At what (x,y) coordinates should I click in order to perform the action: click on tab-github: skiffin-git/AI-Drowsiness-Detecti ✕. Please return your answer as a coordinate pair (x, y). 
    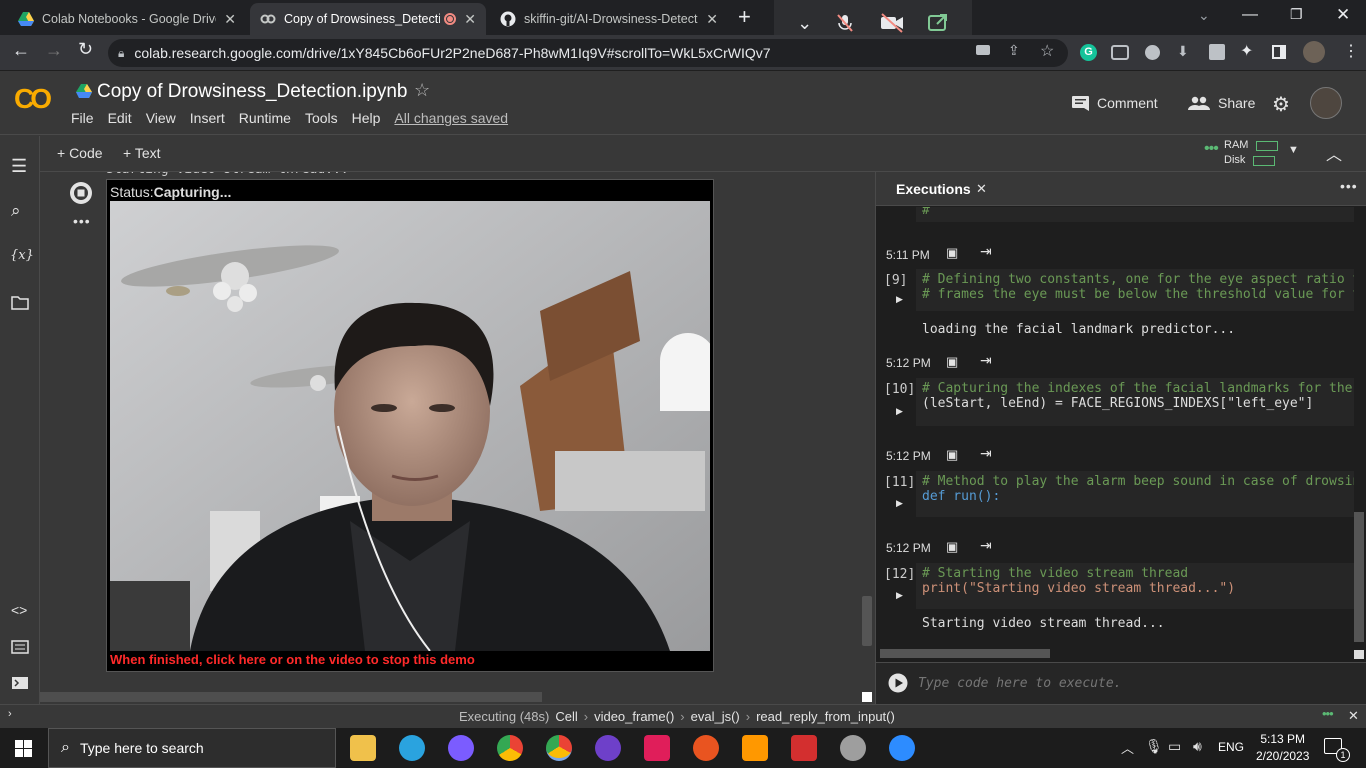
    Looking at the image, I should click on (609, 19).